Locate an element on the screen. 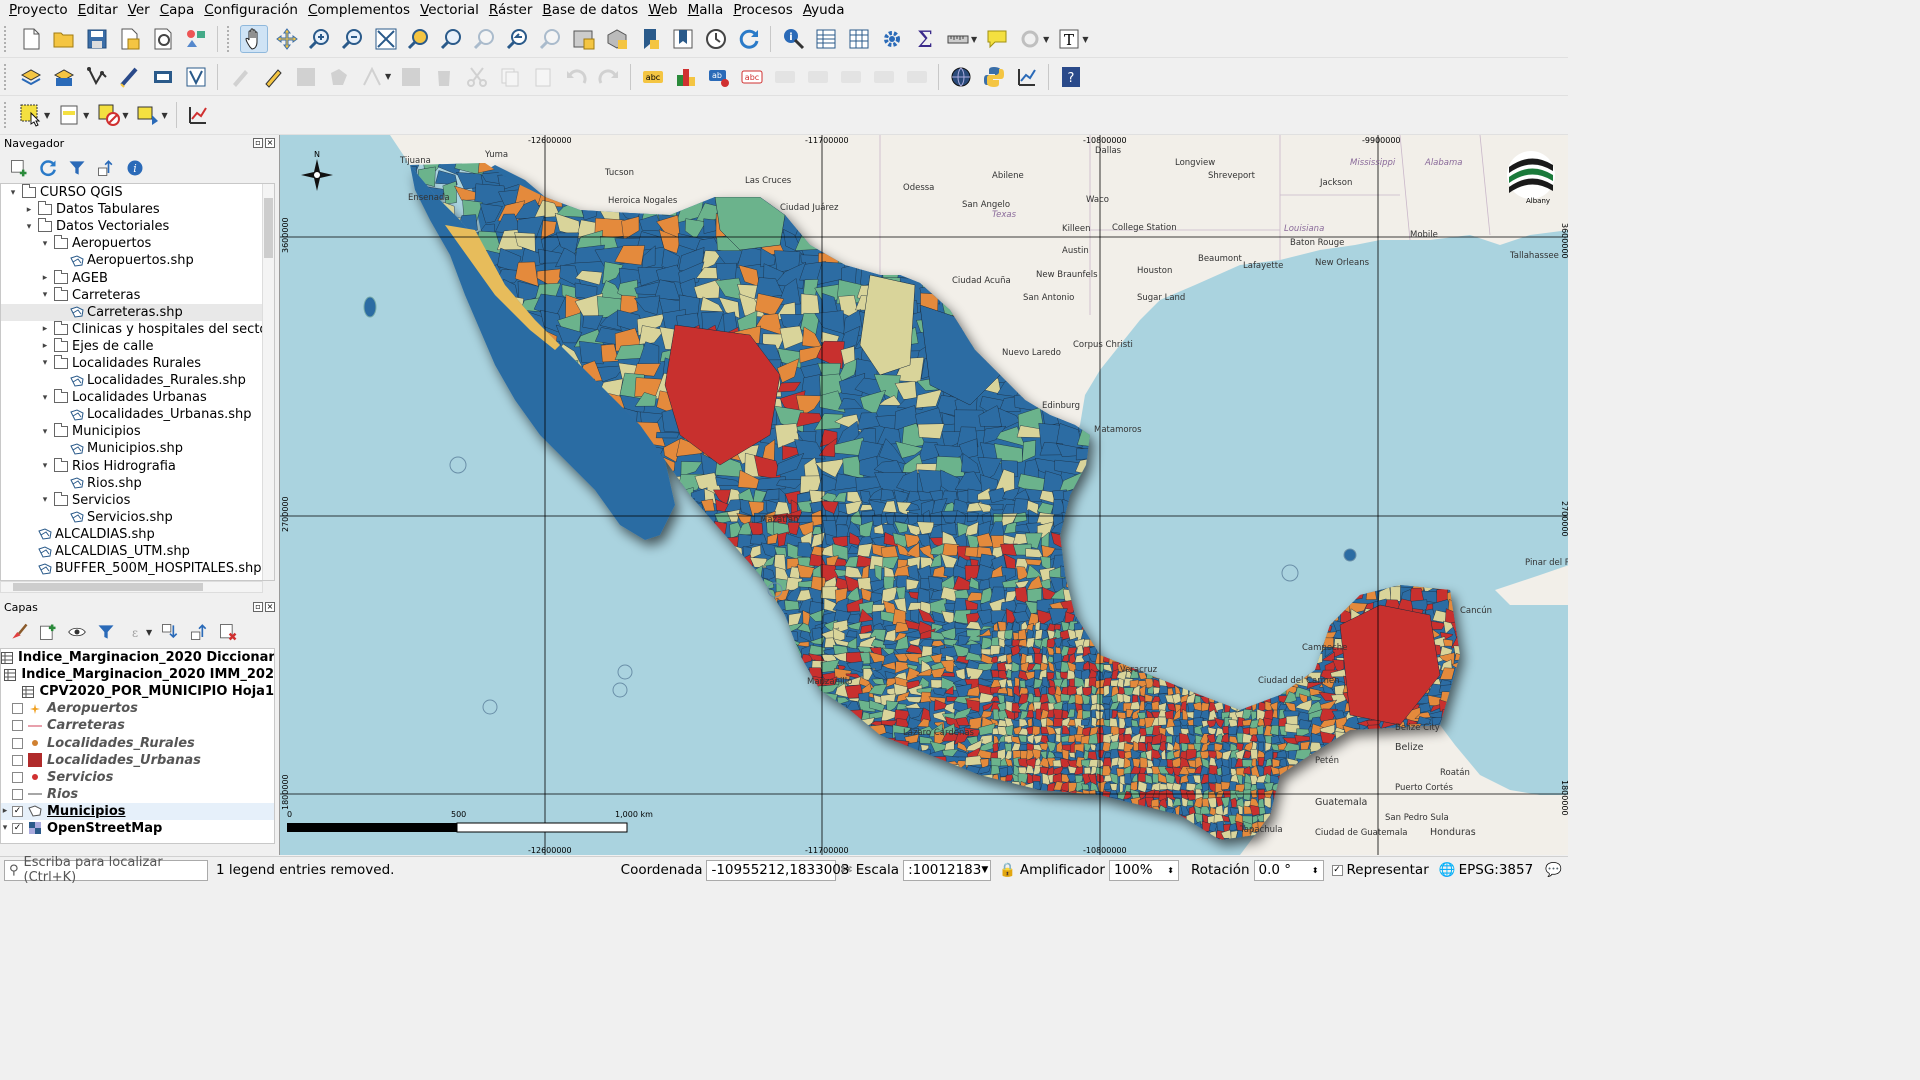  processing-toolbox-icon is located at coordinates (892, 39).